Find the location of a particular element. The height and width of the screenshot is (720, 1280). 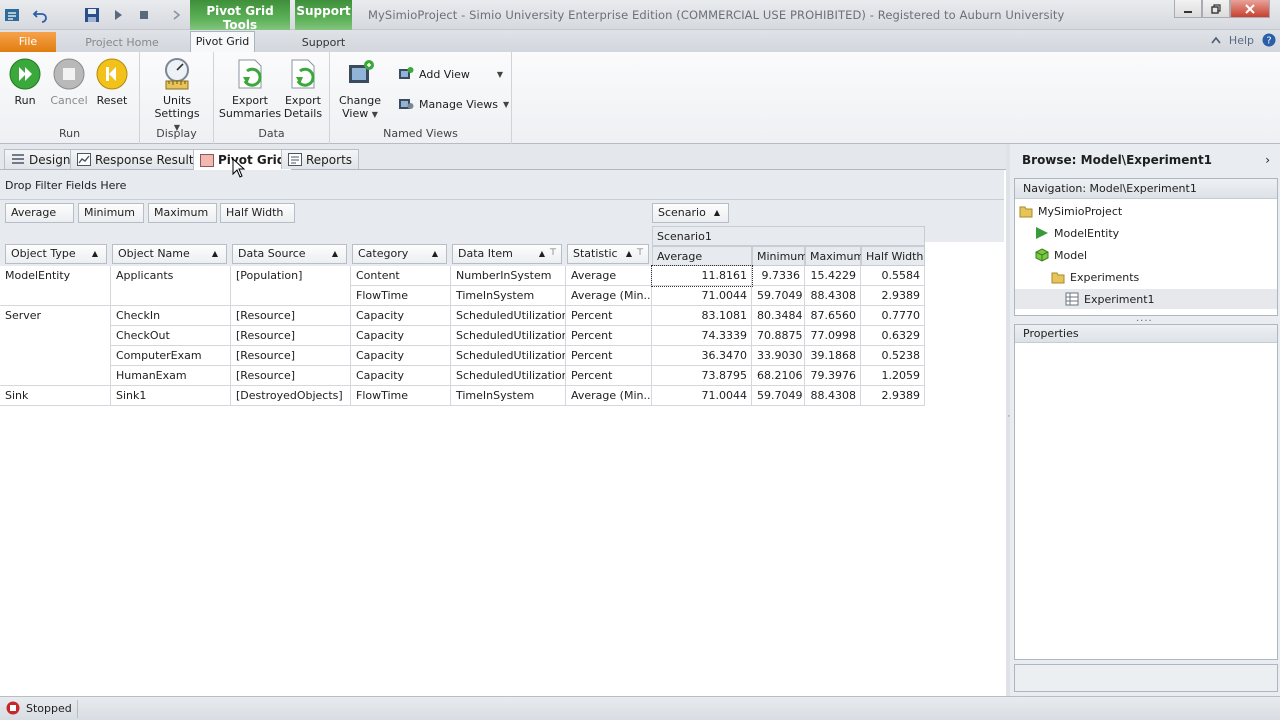

tree-item-mysimioproject: MySimioProject is located at coordinates (1070, 211).